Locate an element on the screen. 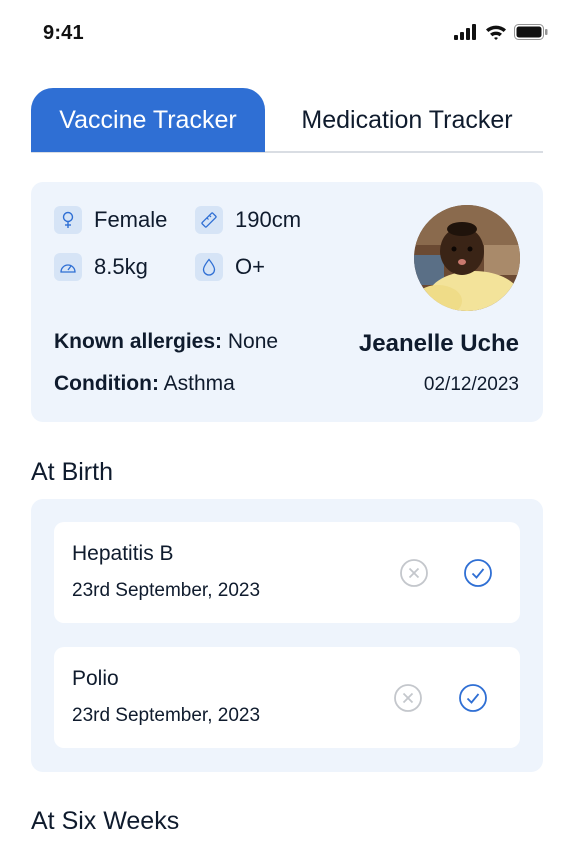 The width and height of the screenshot is (572, 842). blood-type-attribute: O+ is located at coordinates (230, 267).